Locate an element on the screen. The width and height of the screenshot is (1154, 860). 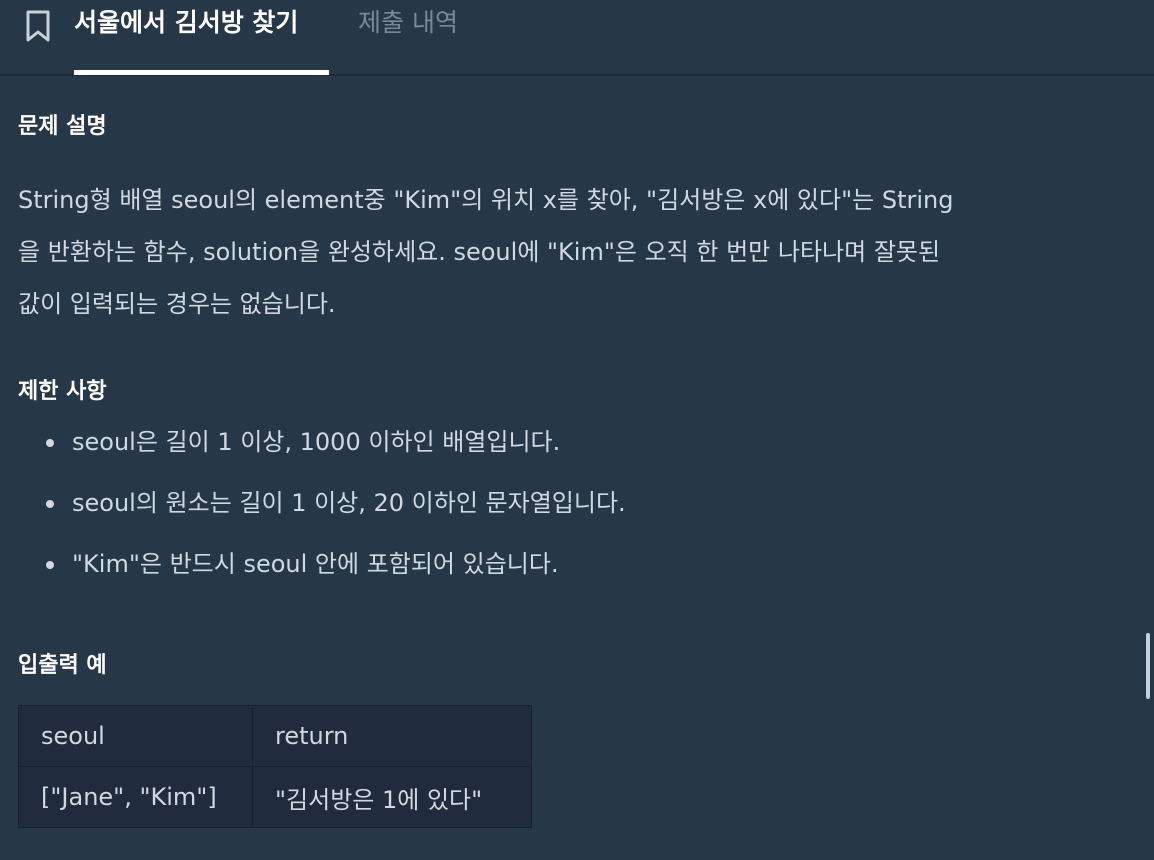
table-cell-return: "김서방은 1에 있다" is located at coordinates (392, 797).